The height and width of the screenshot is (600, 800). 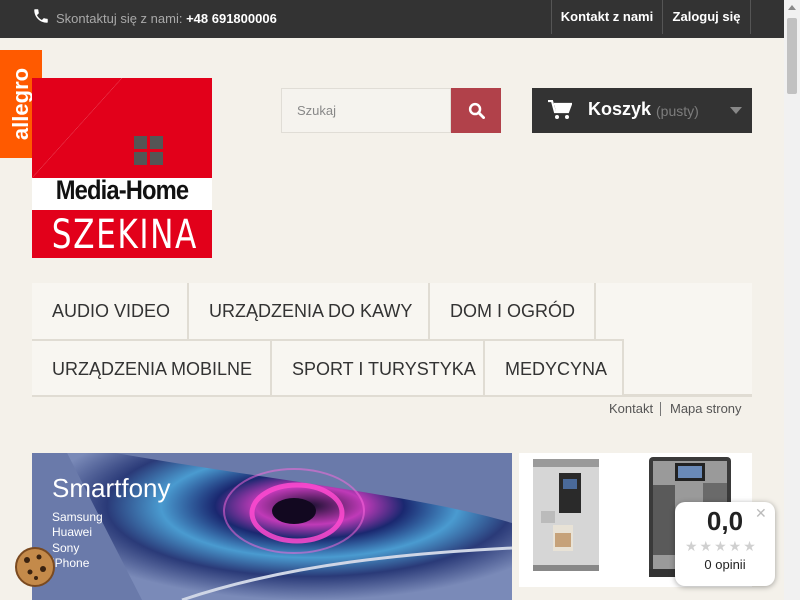 I want to click on contact-link: Kontakt, so click(x=631, y=408).